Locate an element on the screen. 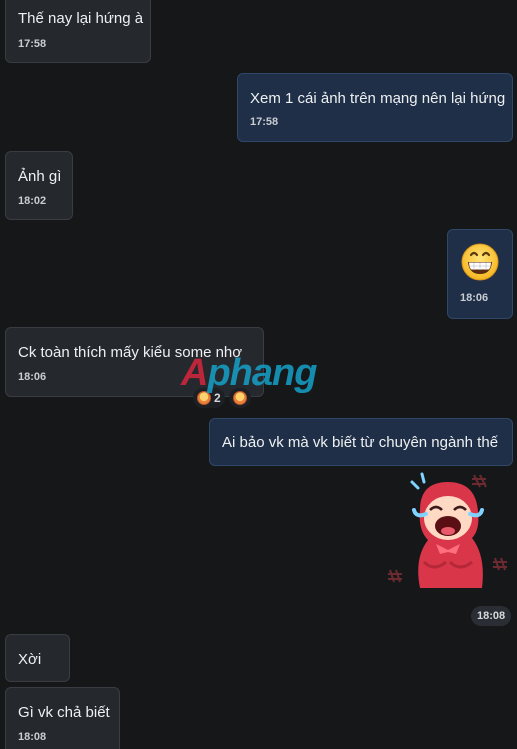  watermark-logo: Aphang is located at coordinates (249, 373).